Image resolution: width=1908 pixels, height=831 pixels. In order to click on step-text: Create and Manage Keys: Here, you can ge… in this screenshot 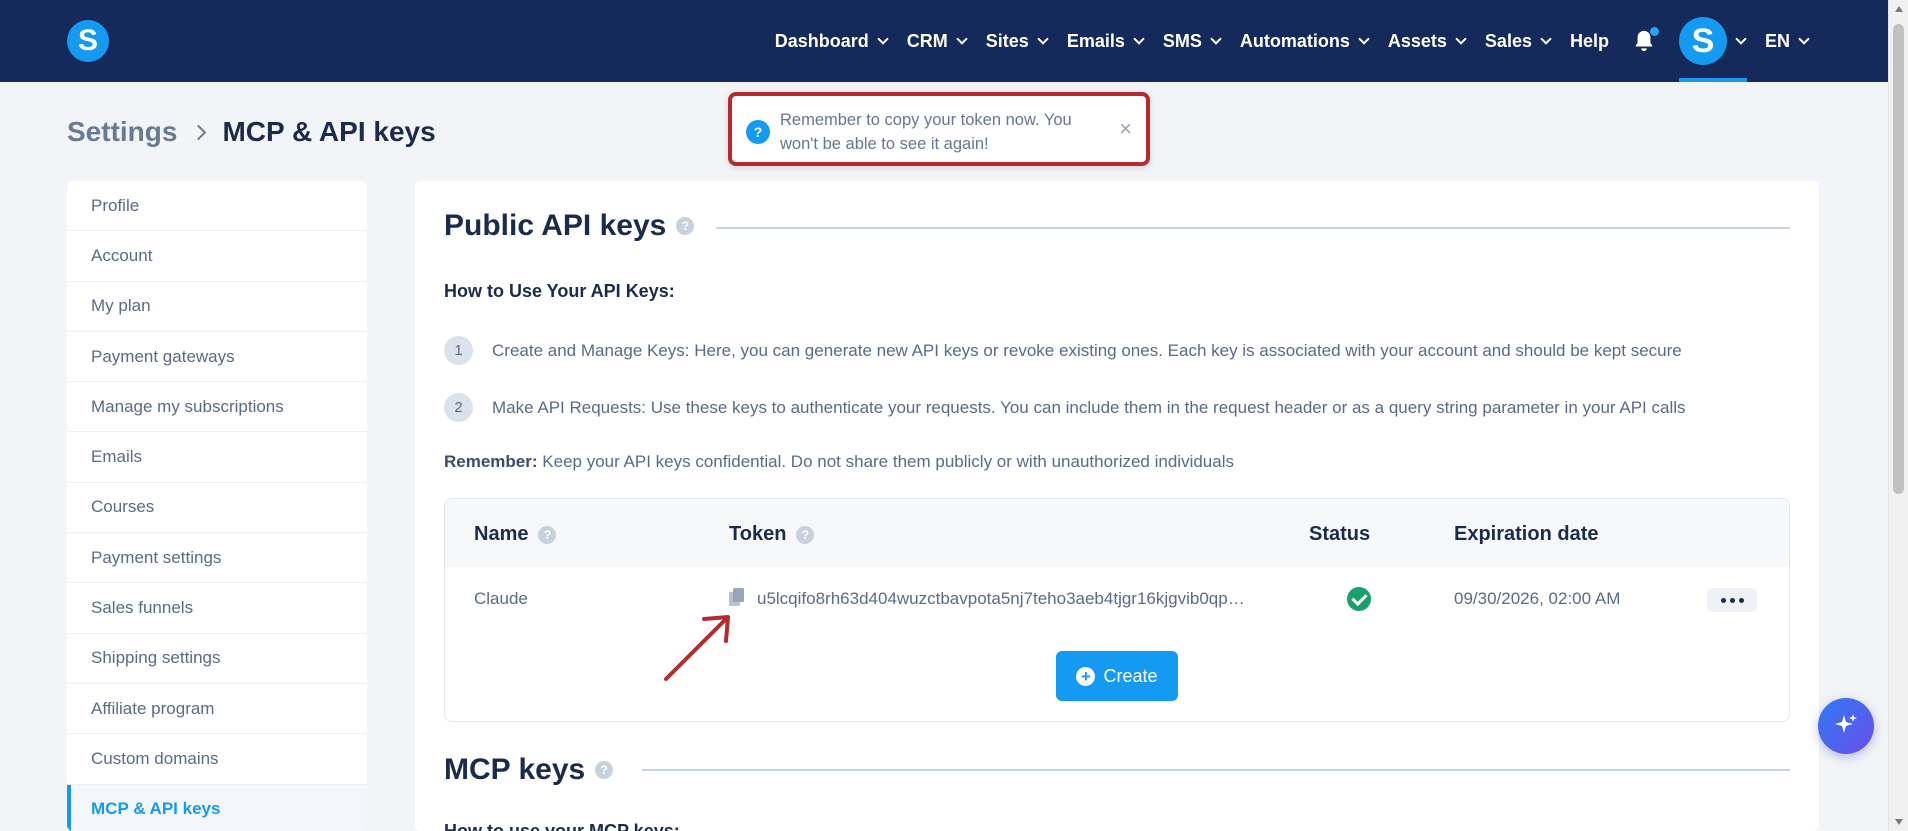, I will do `click(1087, 350)`.